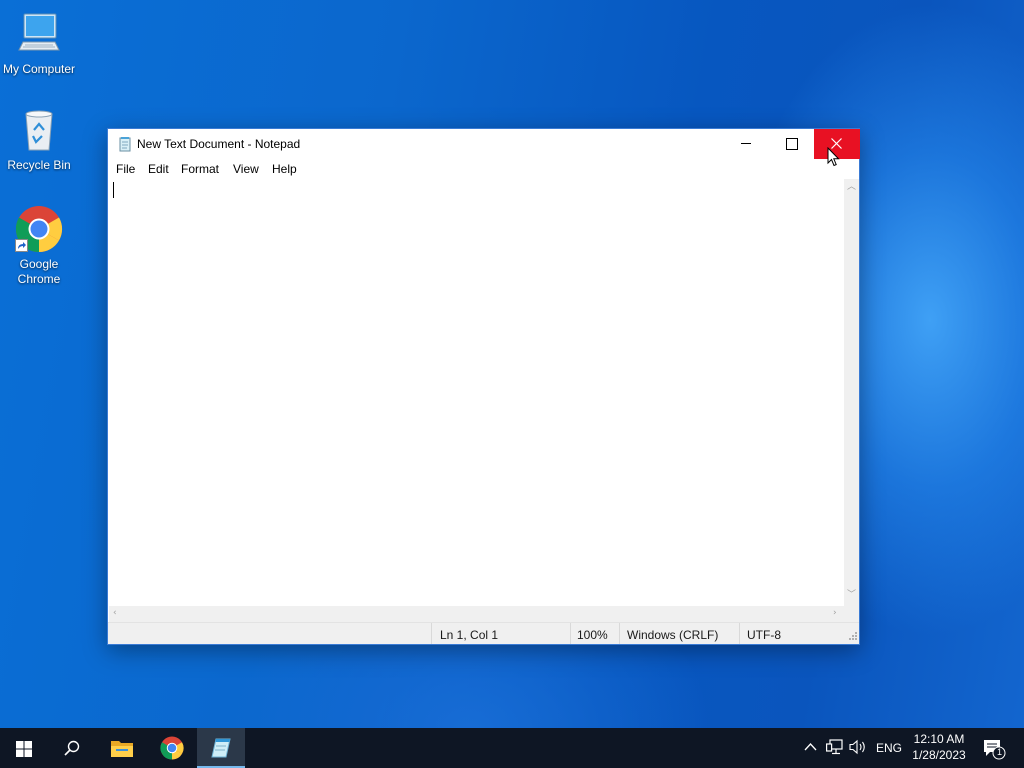 This screenshot has height=768, width=1024. Describe the element at coordinates (939, 747) in the screenshot. I see `system-clock: 12:10 AM 1/28/2023` at that location.